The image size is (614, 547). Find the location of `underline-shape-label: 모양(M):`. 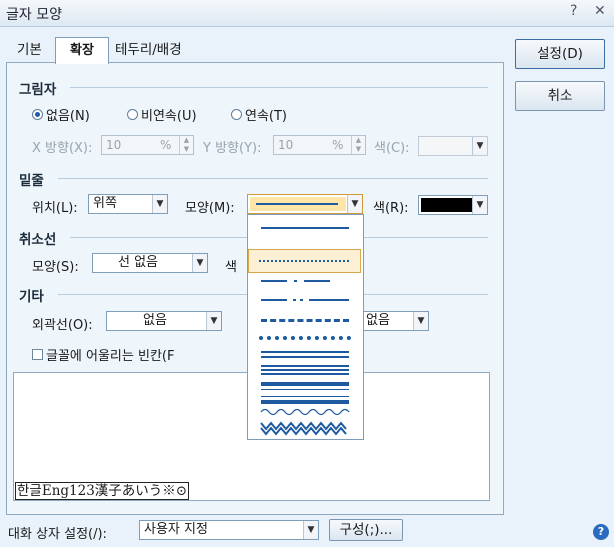

underline-shape-label: 모양(M): is located at coordinates (210, 208).